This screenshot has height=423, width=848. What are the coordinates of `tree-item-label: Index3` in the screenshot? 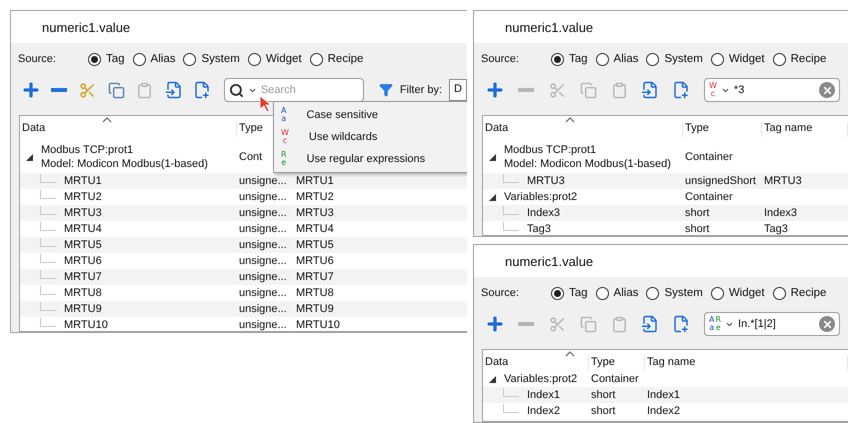 It's located at (543, 213).